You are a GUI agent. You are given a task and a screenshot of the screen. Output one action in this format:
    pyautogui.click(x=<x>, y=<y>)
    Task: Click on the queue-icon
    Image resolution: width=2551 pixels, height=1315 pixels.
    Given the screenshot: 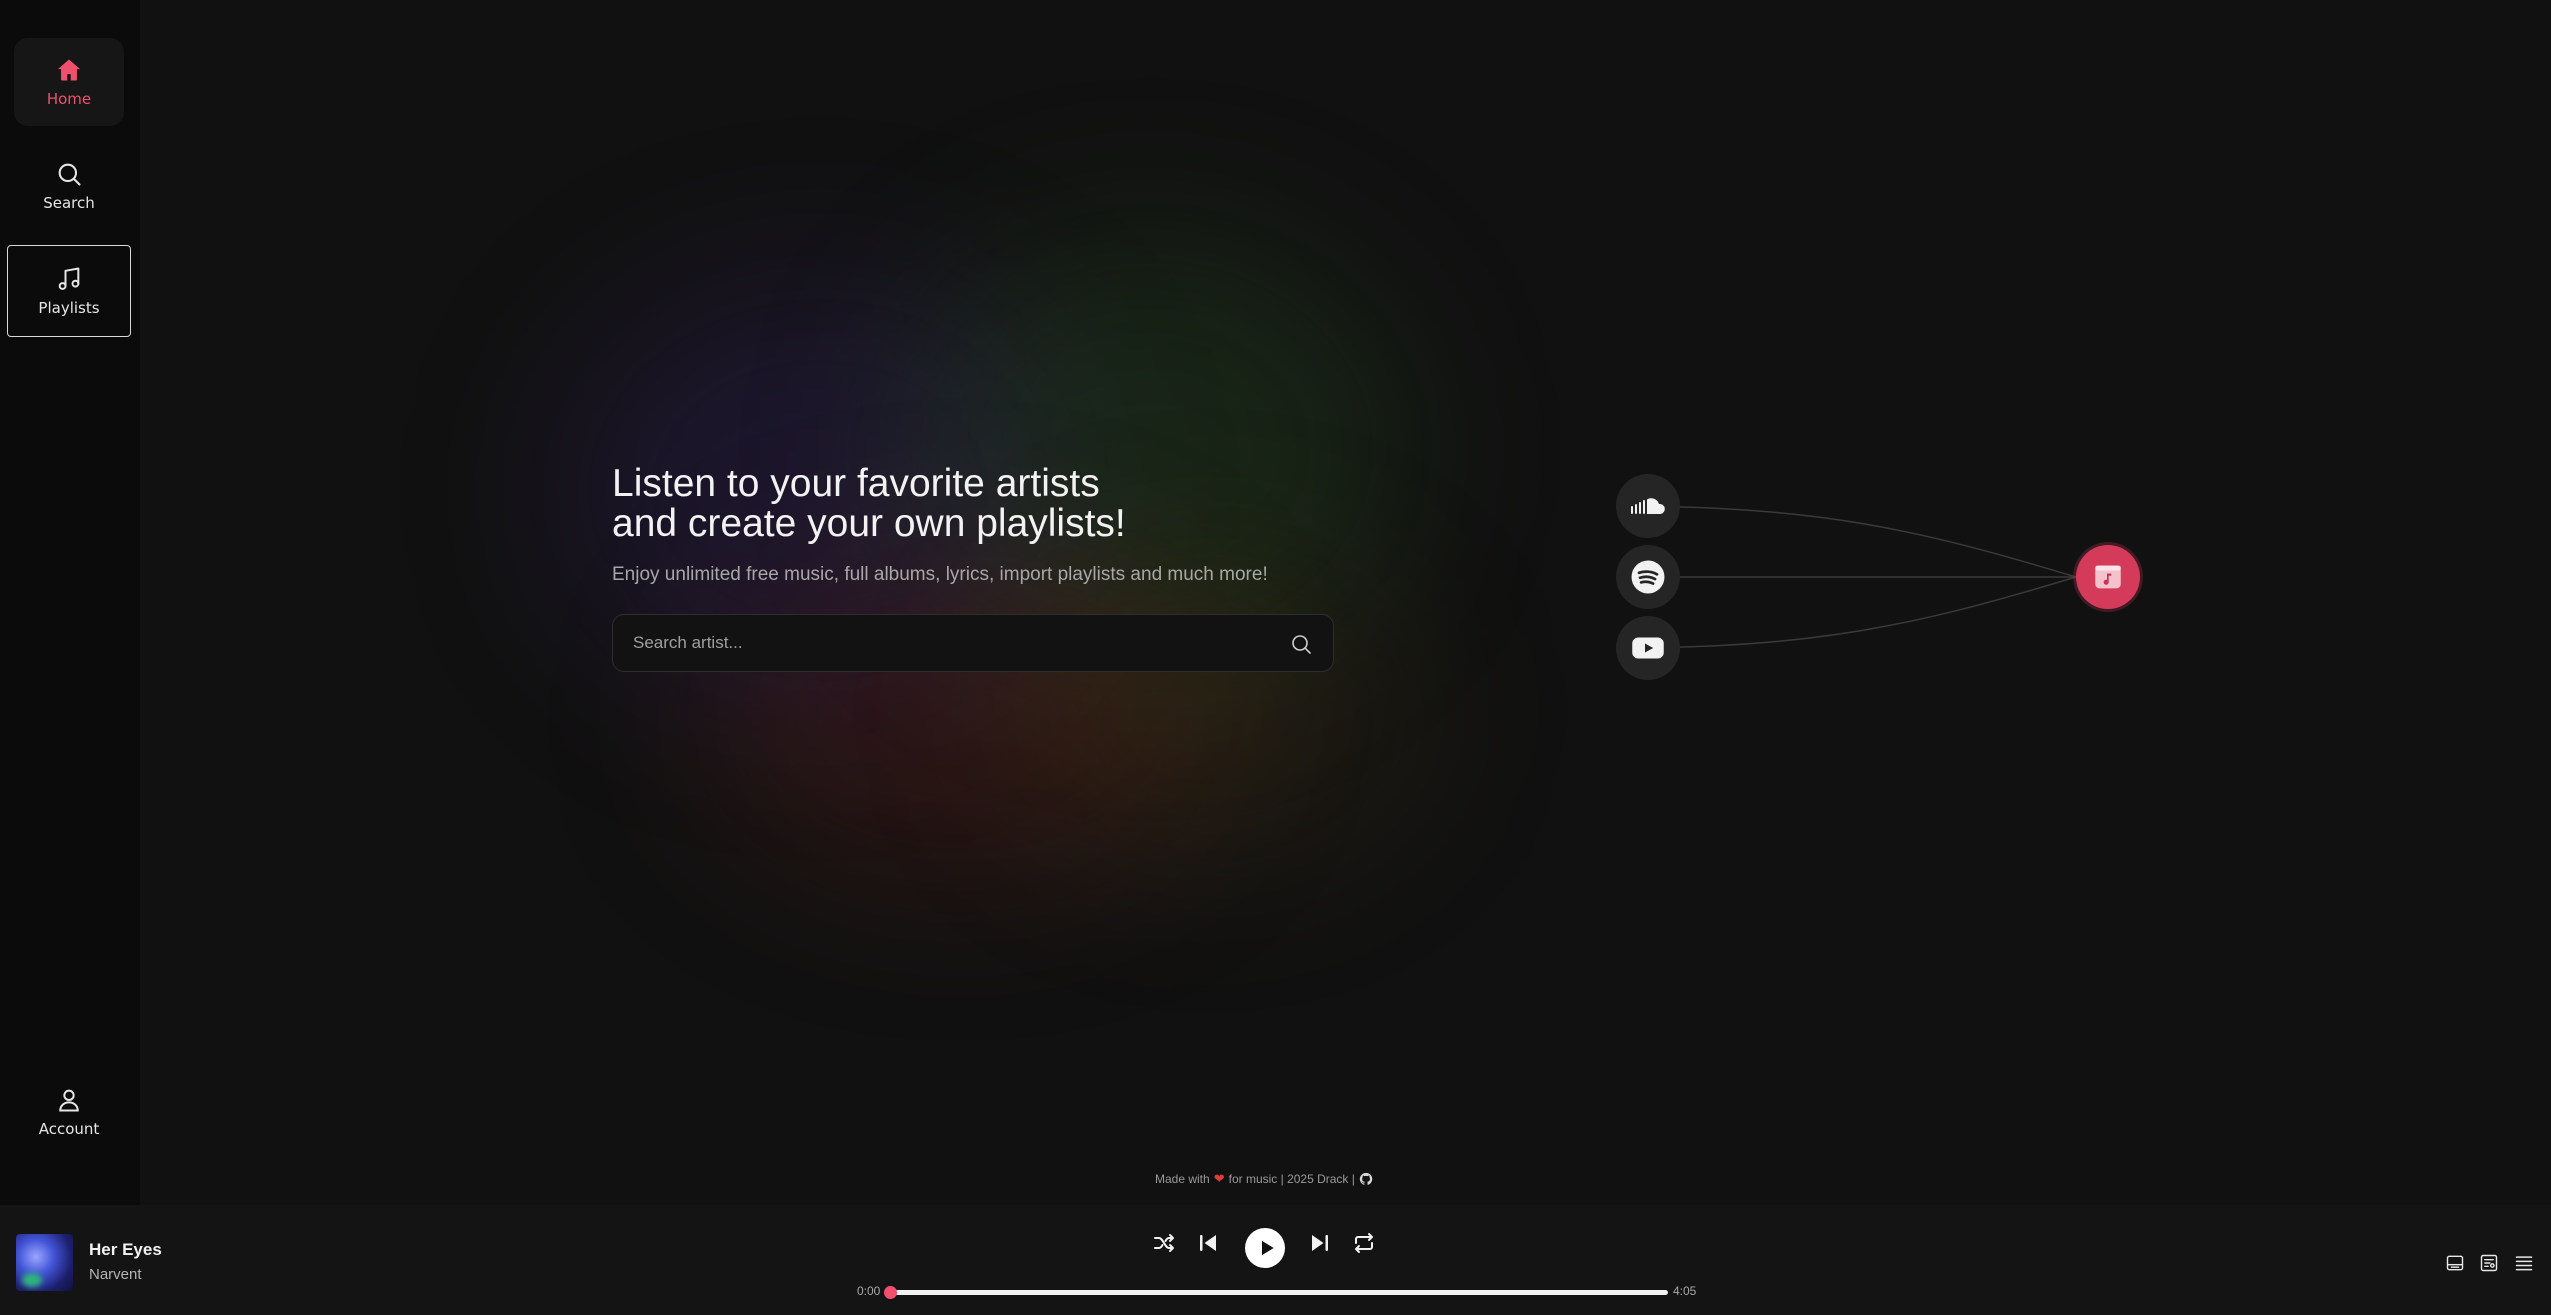 What is the action you would take?
    pyautogui.click(x=2524, y=1263)
    